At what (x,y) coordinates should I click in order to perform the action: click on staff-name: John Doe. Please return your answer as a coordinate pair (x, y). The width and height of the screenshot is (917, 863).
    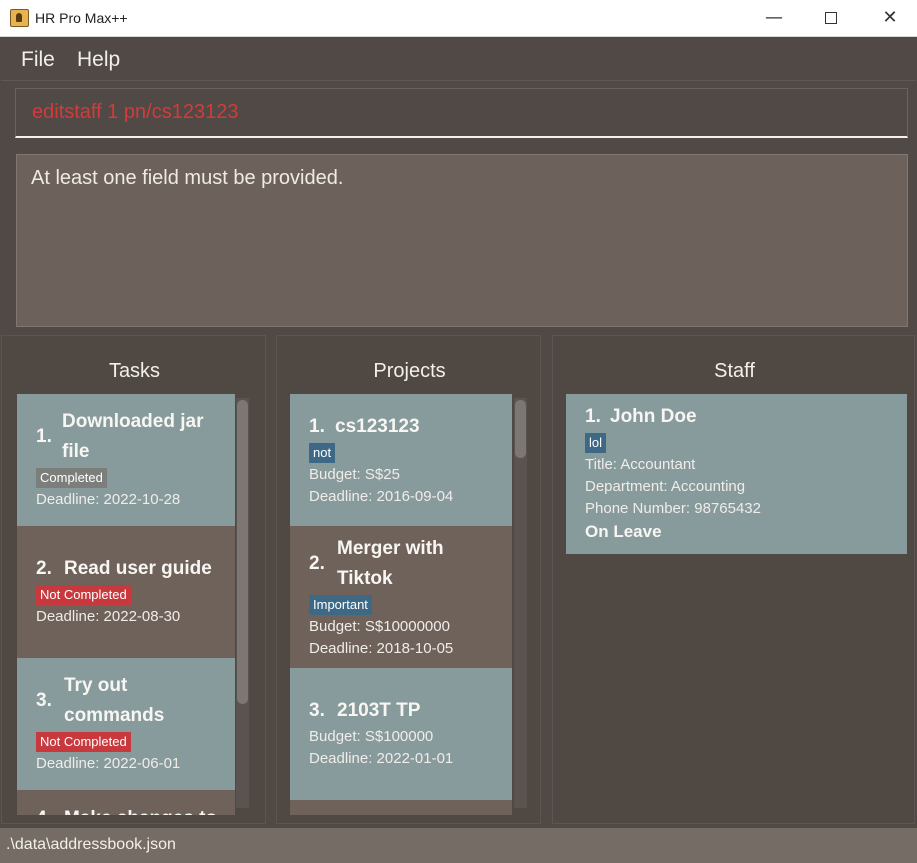
    Looking at the image, I should click on (653, 416).